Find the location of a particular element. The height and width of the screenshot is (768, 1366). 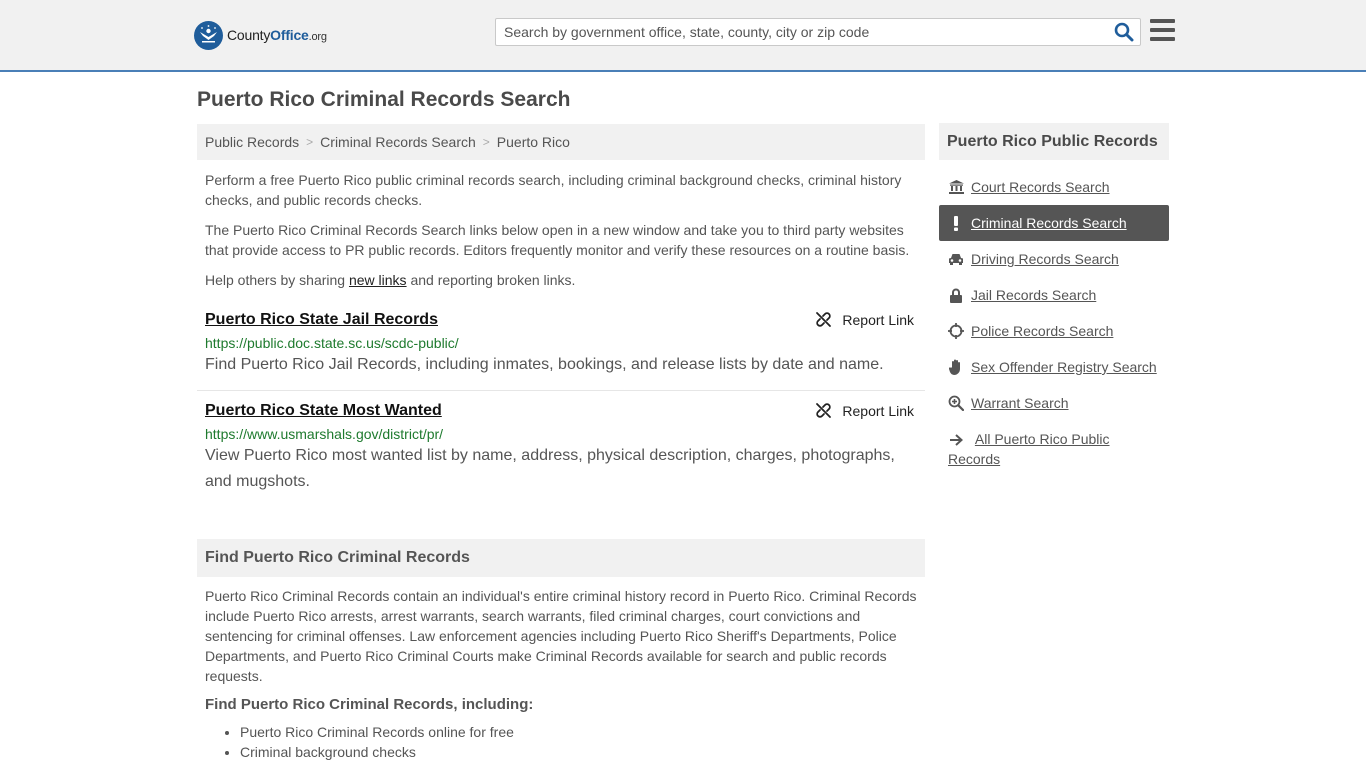

sidebar-item-court-records: Court Records Search is located at coordinates (1054, 187).